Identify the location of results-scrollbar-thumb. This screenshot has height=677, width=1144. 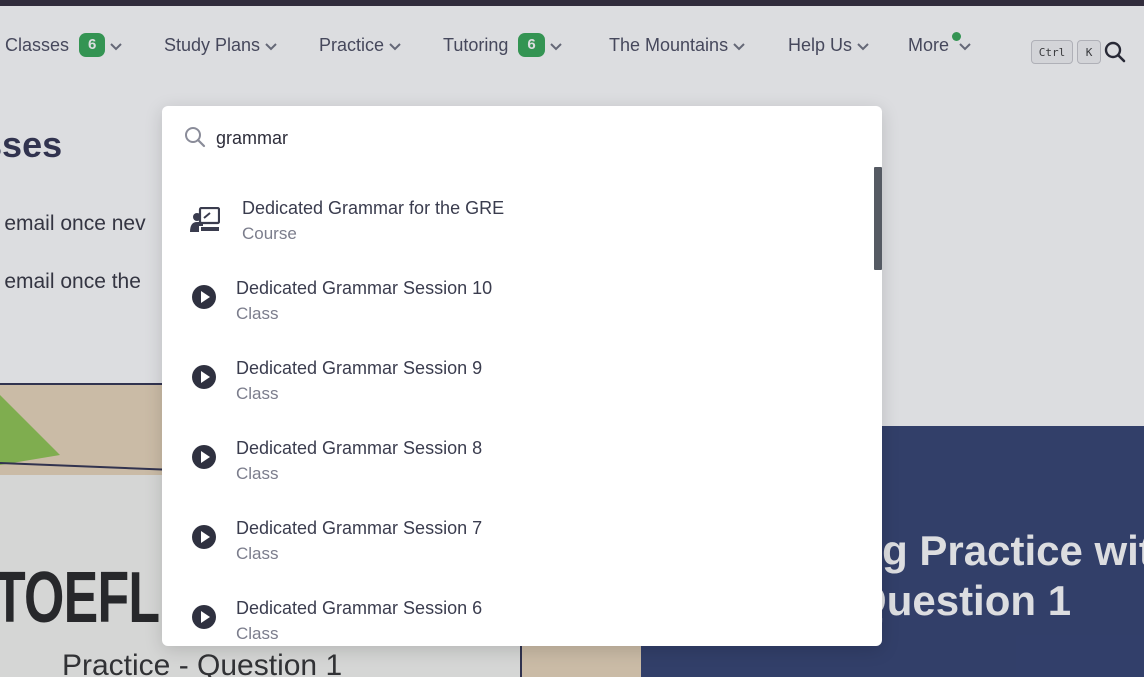
(878, 218).